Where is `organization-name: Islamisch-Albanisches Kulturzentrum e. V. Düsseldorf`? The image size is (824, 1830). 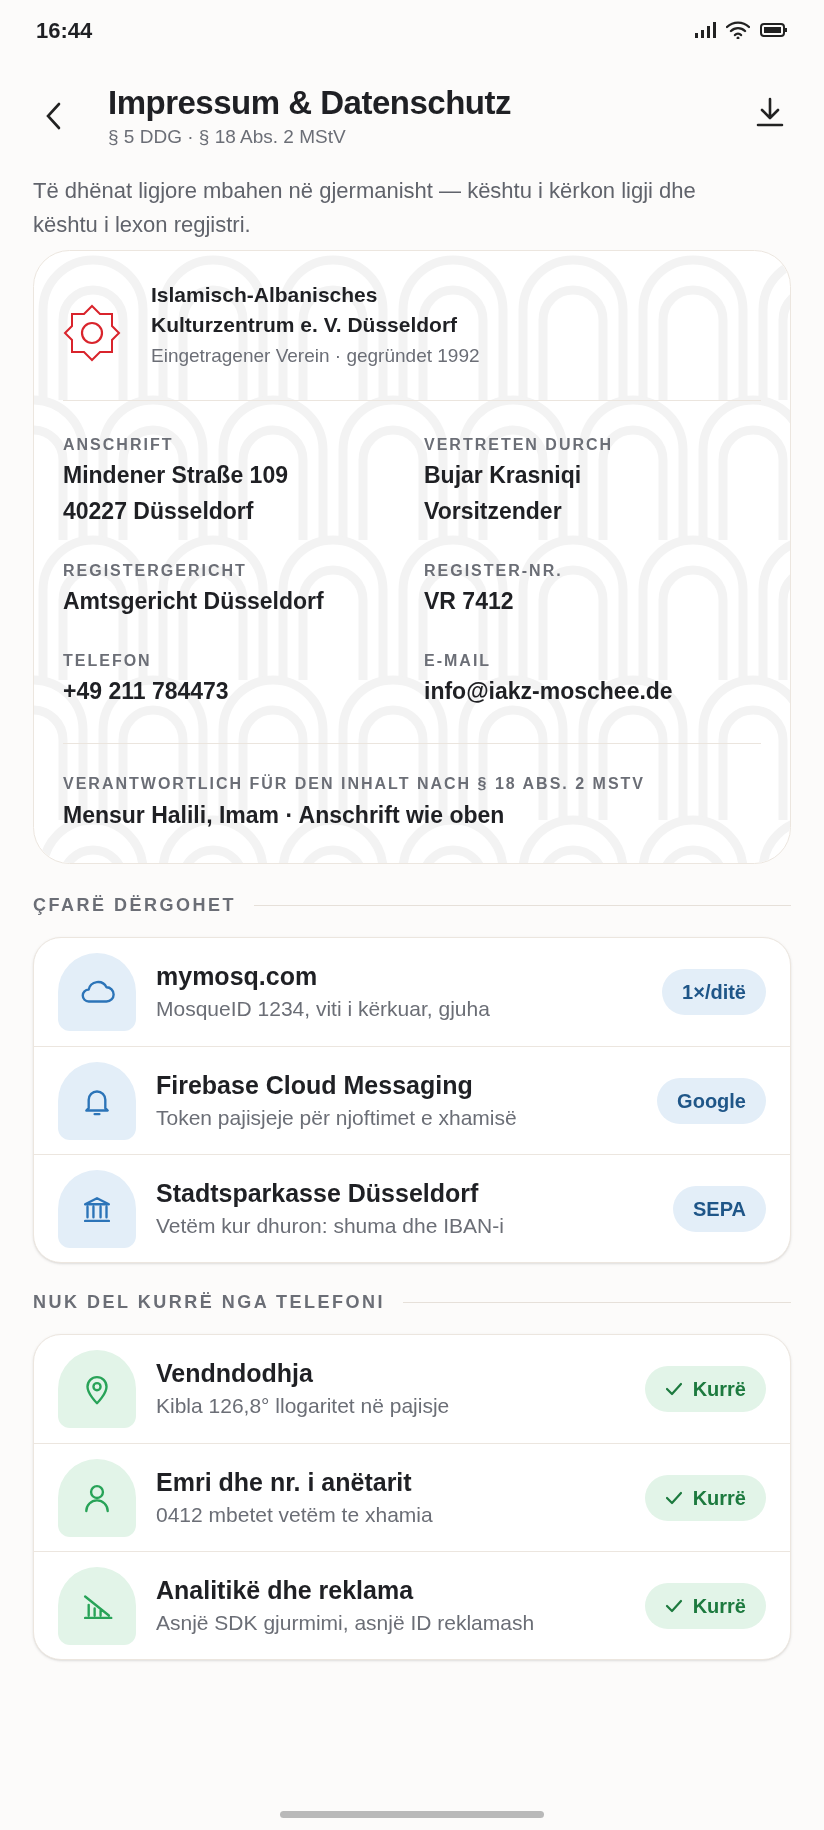 organization-name: Islamisch-Albanisches Kulturzentrum e. V. Düsseldorf is located at coordinates (305, 310).